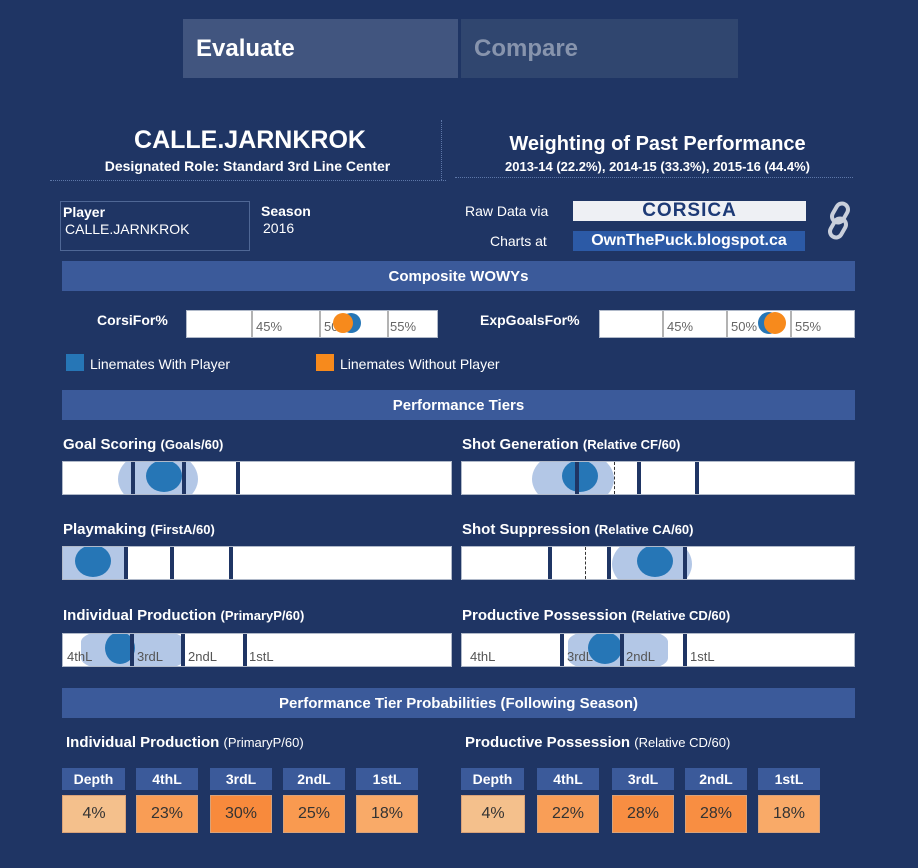 Image resolution: width=918 pixels, height=868 pixels. What do you see at coordinates (568, 814) in the screenshot?
I see `prob-value-4thl: 22%` at bounding box center [568, 814].